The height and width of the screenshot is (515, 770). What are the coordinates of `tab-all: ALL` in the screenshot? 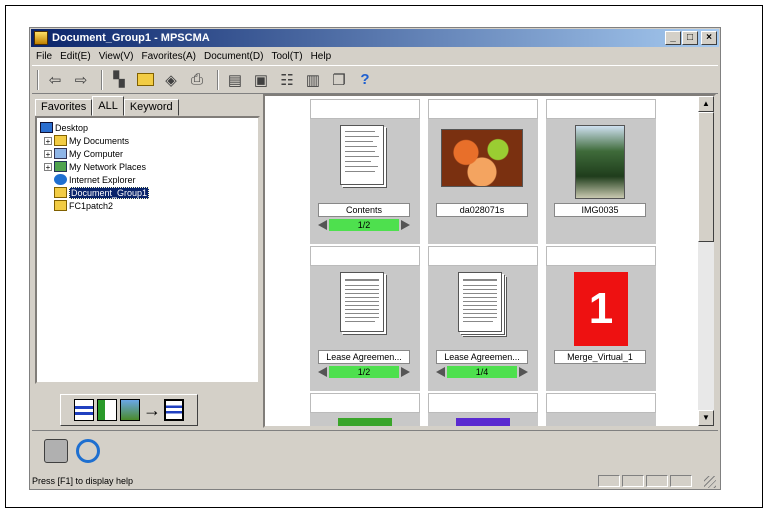 It's located at (108, 106).